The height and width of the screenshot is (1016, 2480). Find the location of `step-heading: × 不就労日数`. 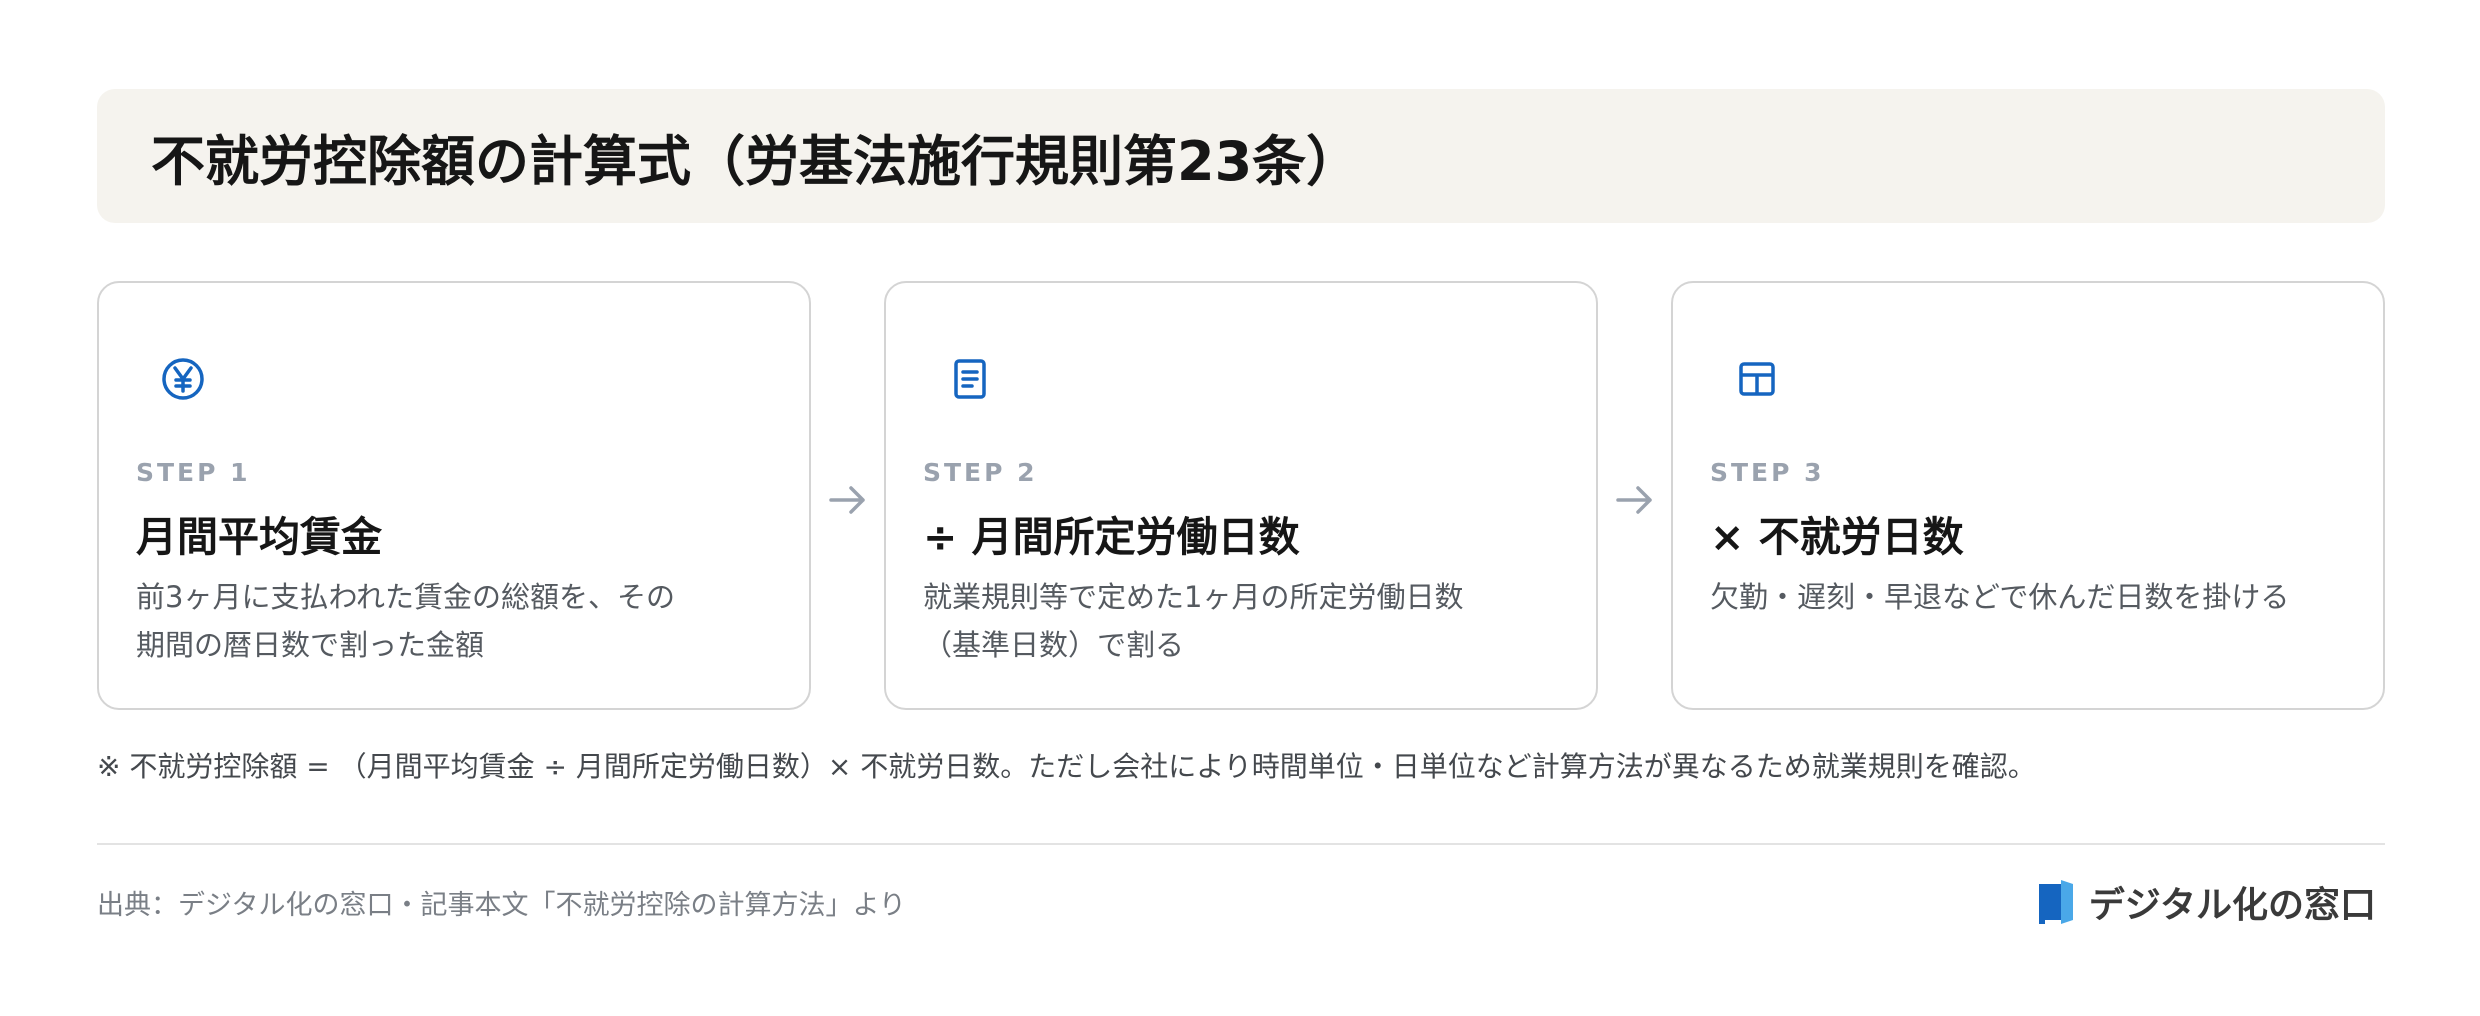

step-heading: × 不就労日数 is located at coordinates (1837, 537).